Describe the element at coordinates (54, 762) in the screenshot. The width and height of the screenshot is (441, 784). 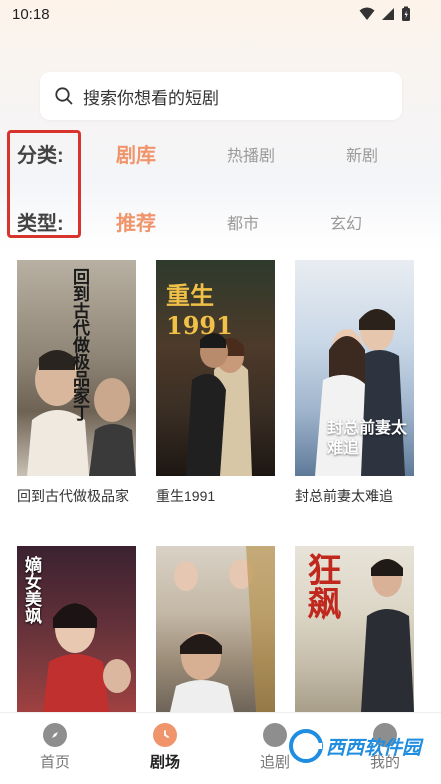
I see `nav-label-home: 首页` at that location.